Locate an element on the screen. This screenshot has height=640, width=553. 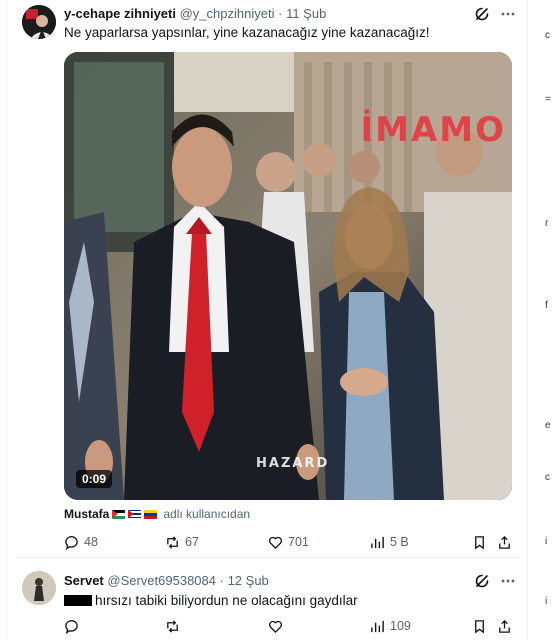
views-count: 109 is located at coordinates (400, 626).